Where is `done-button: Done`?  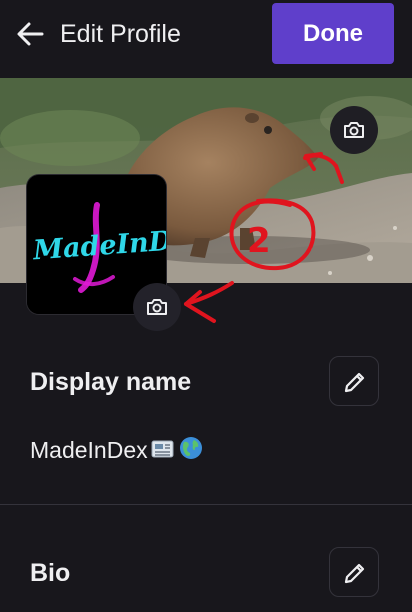 done-button: Done is located at coordinates (333, 33).